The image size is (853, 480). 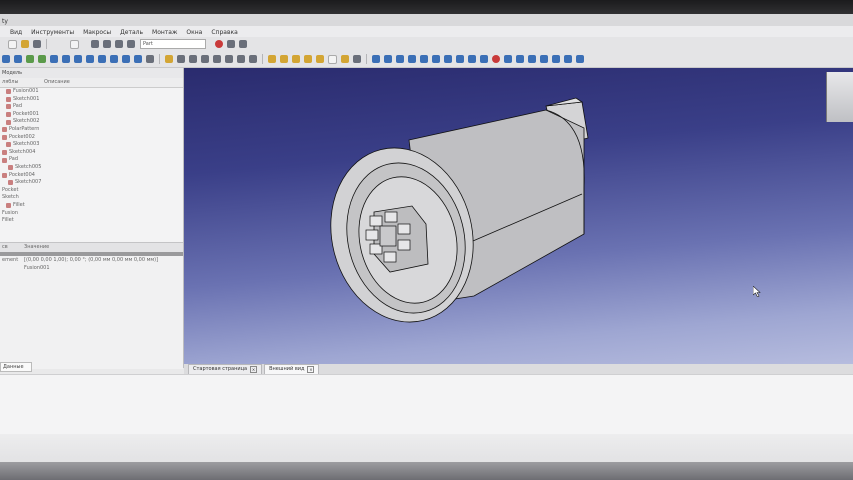 What do you see at coordinates (21, 82) in the screenshot?
I see `tree-column-labels: ляблы` at bounding box center [21, 82].